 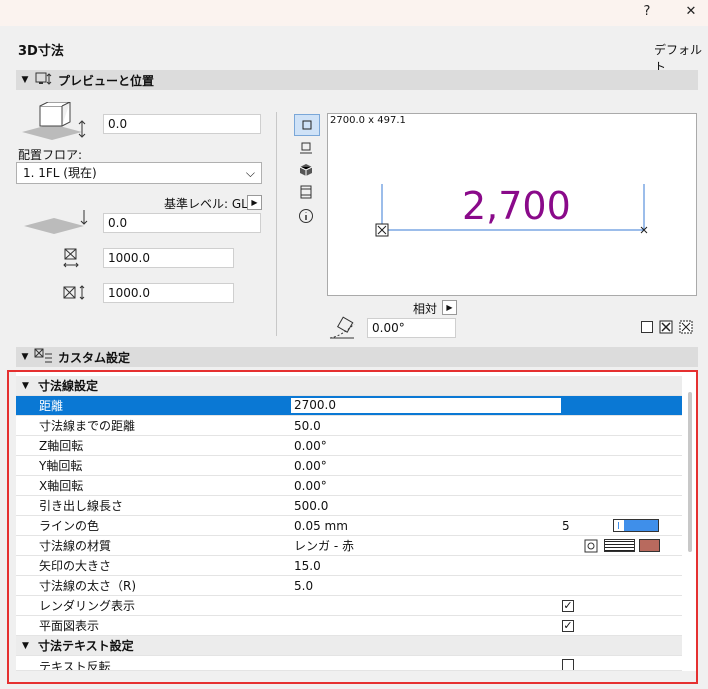 What do you see at coordinates (72, 260) in the screenshot?
I see `width-icon` at bounding box center [72, 260].